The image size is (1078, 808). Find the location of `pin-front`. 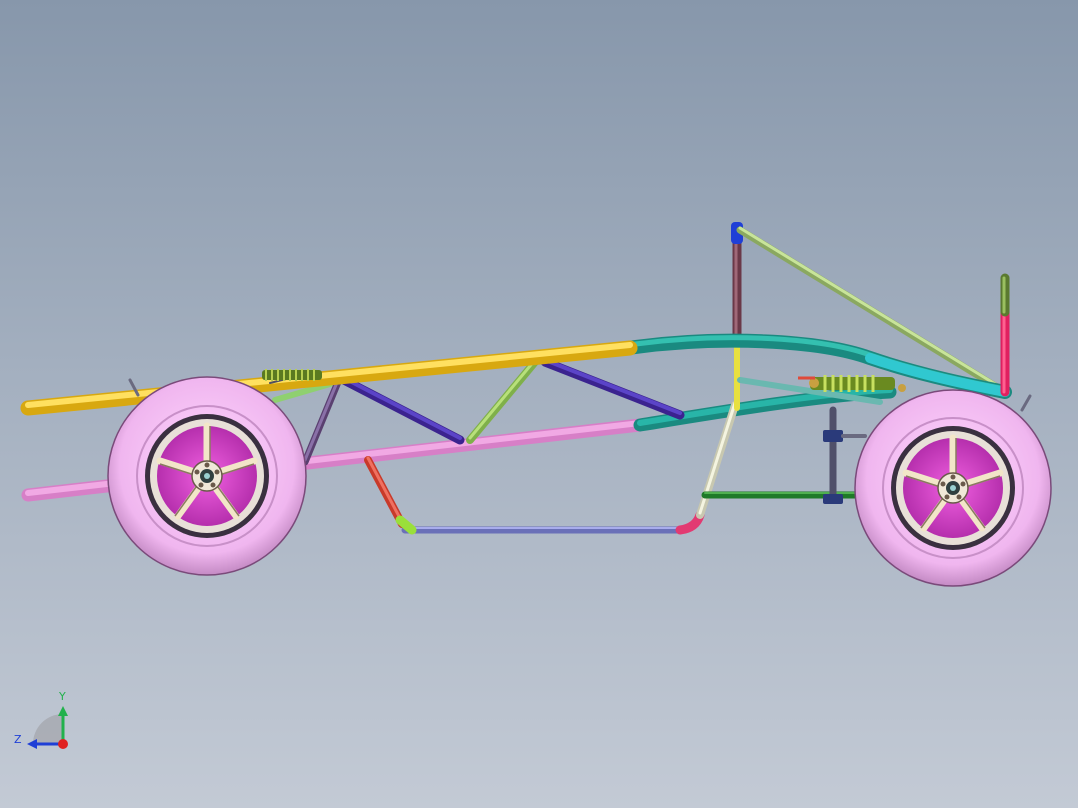

pin-front is located at coordinates (1026, 403).